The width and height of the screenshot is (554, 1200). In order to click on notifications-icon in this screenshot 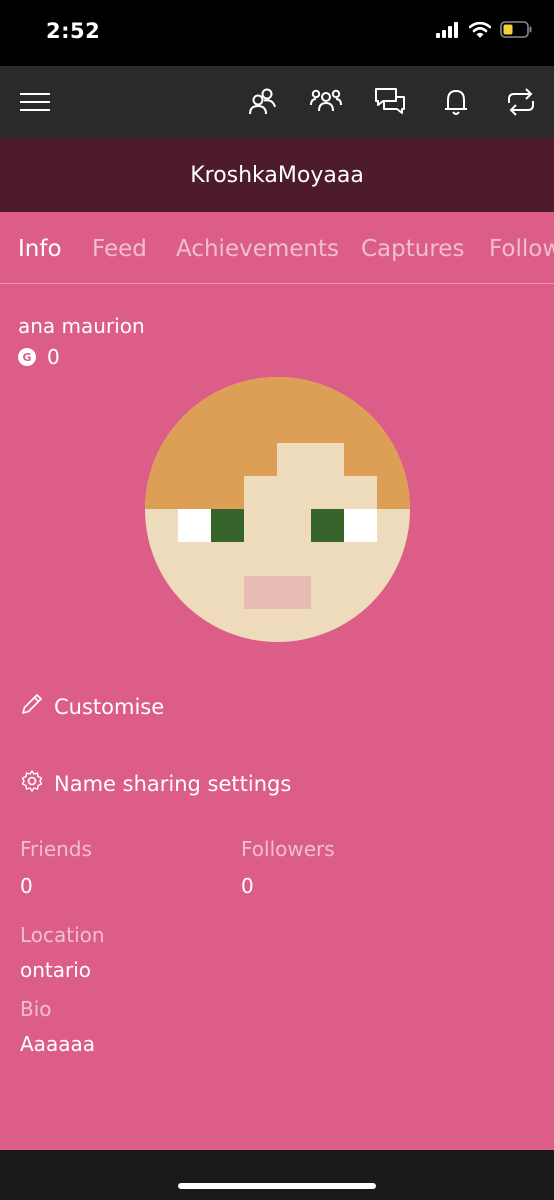, I will do `click(456, 102)`.